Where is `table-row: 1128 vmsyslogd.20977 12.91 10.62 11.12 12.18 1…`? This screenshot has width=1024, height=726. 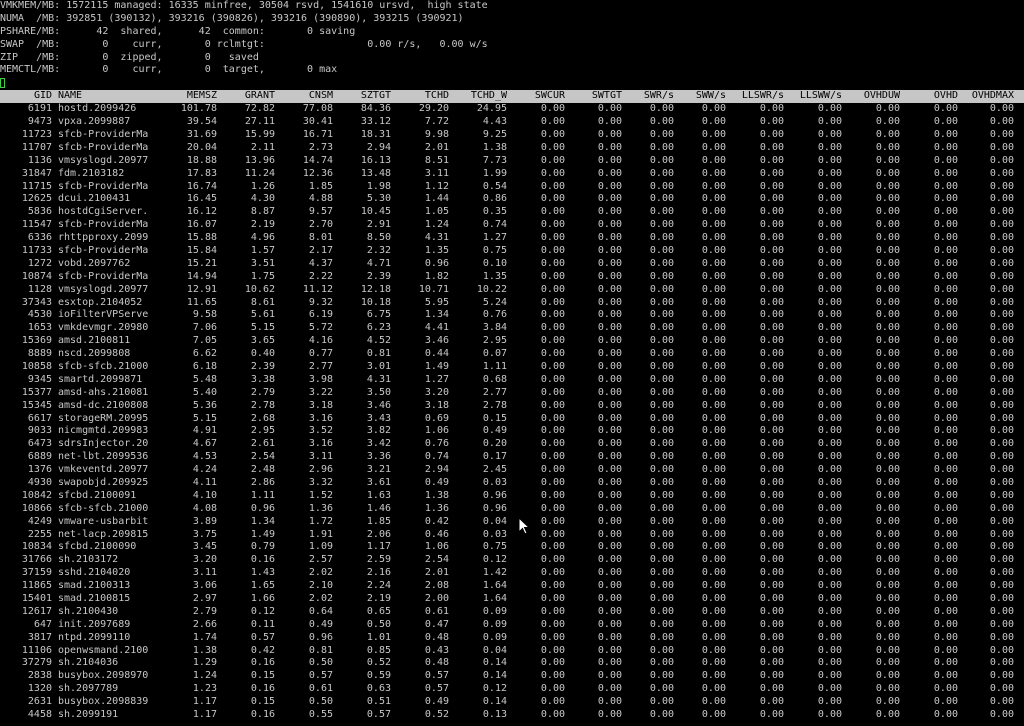
table-row: 1128 vmsyslogd.20977 12.91 10.62 11.12 12.18 1… is located at coordinates (512, 290).